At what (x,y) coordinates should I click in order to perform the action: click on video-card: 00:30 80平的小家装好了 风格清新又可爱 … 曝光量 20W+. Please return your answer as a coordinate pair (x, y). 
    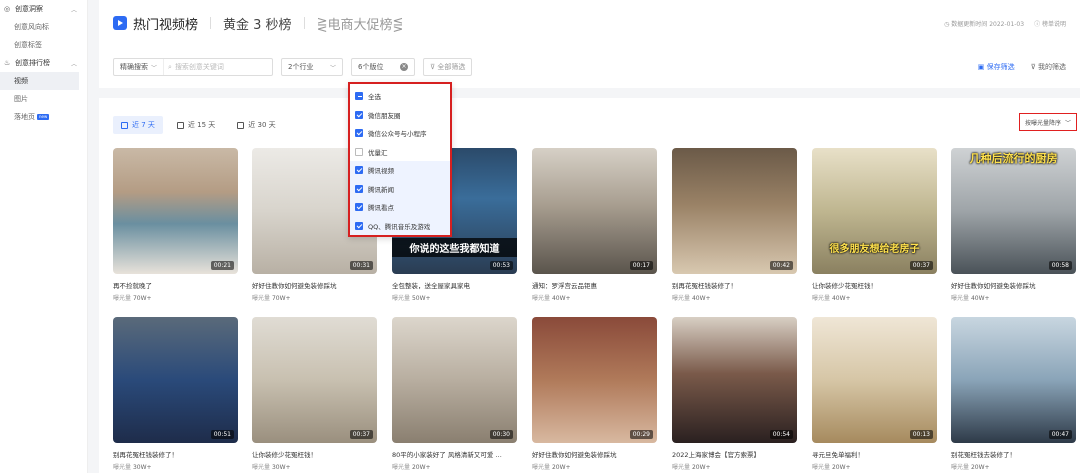
    Looking at the image, I should click on (454, 394).